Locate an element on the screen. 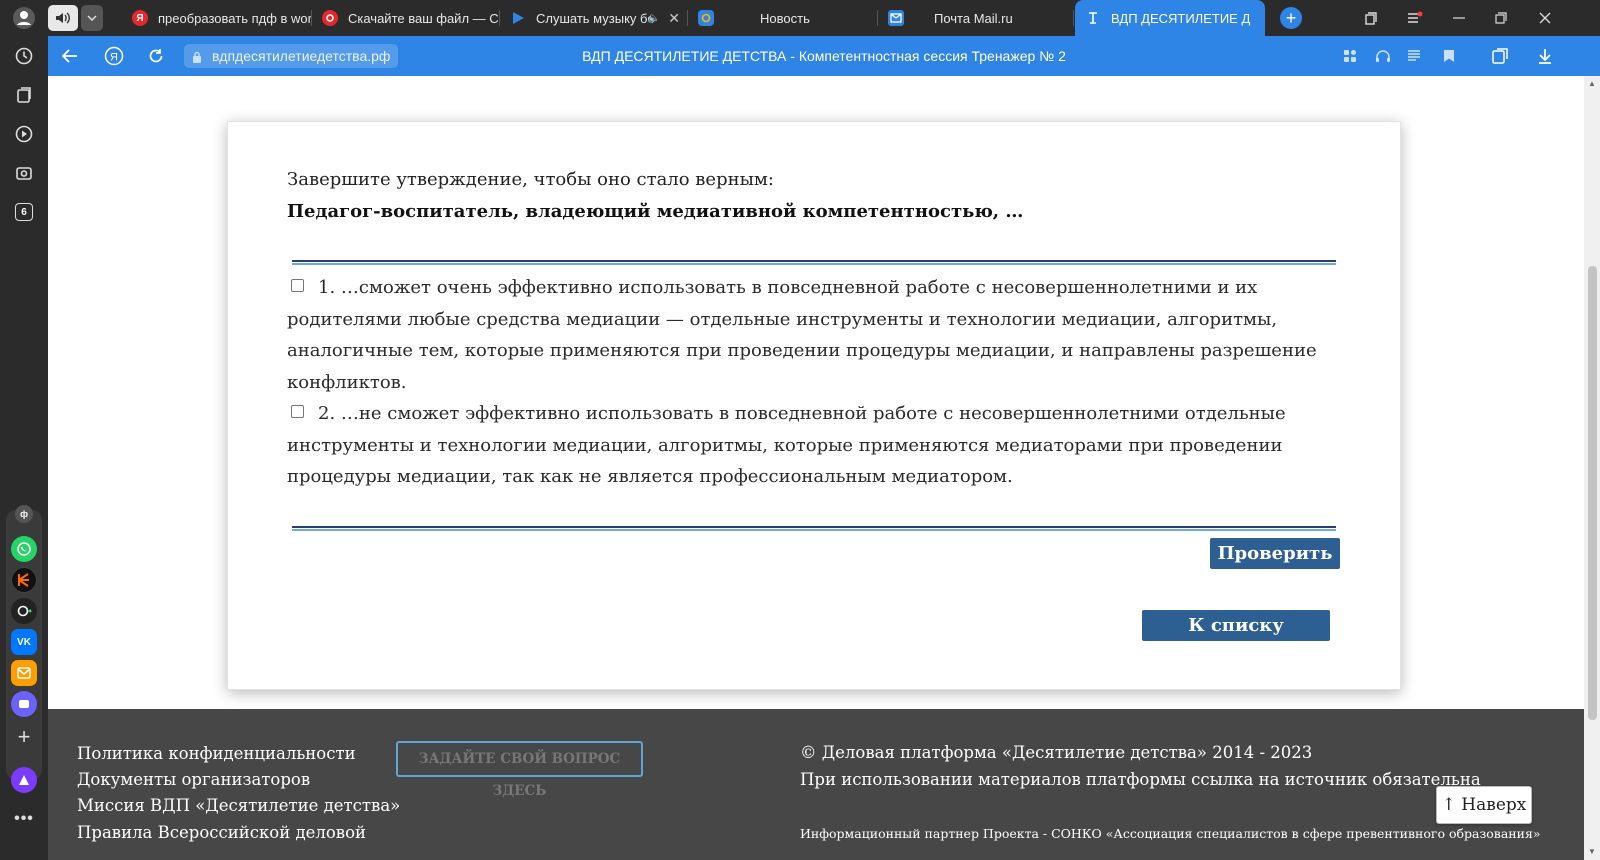 The width and height of the screenshot is (1600, 860). reader-mode-icon is located at coordinates (1414, 56).